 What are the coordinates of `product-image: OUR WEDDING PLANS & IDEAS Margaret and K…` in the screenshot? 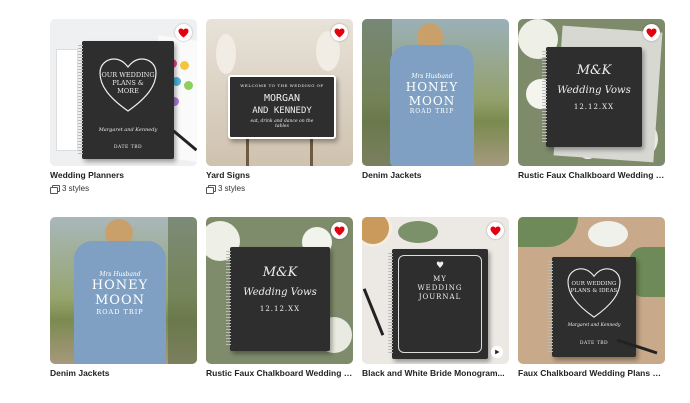 It's located at (591, 290).